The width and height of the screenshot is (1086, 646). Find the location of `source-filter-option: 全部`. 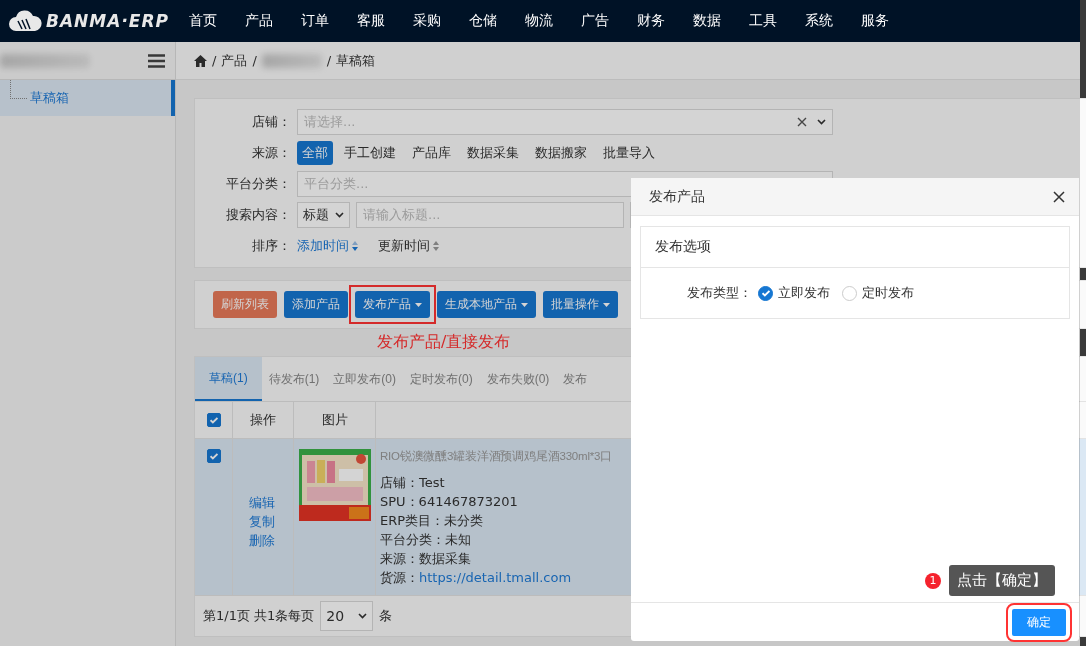

source-filter-option: 全部 is located at coordinates (315, 153).